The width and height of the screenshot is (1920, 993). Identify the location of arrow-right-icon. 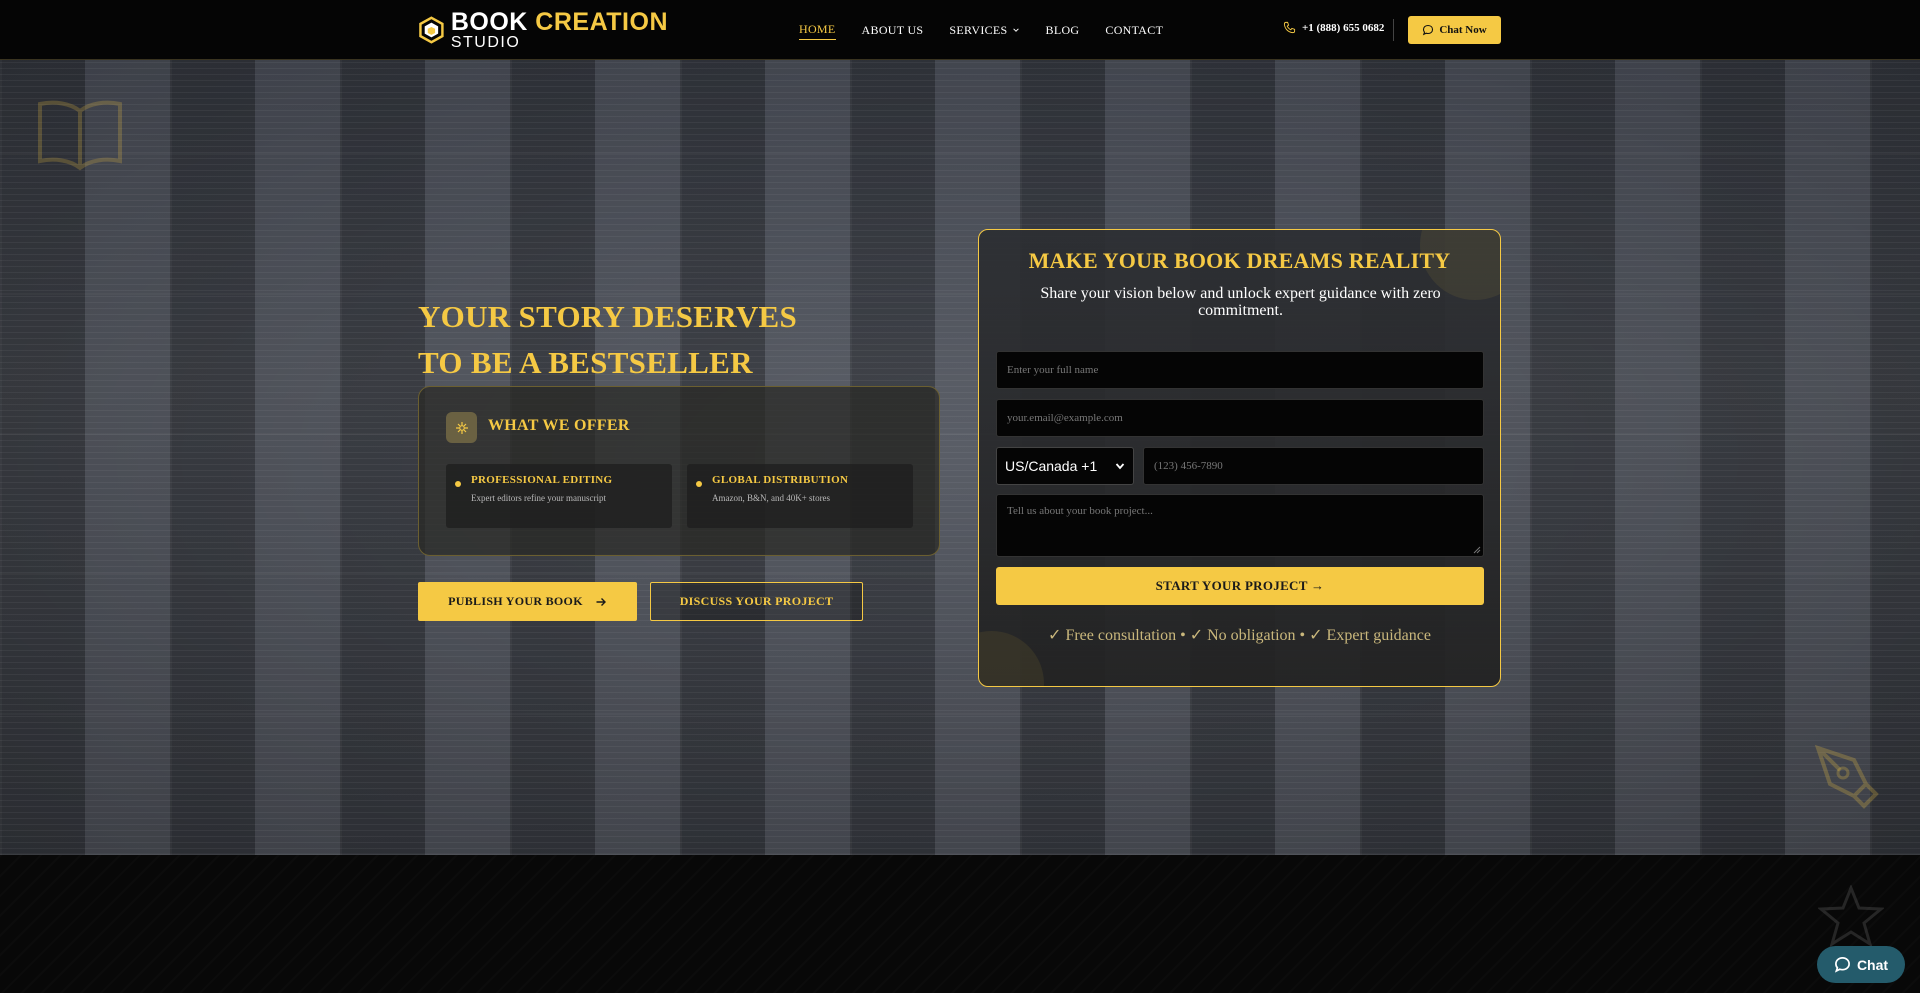
(601, 601).